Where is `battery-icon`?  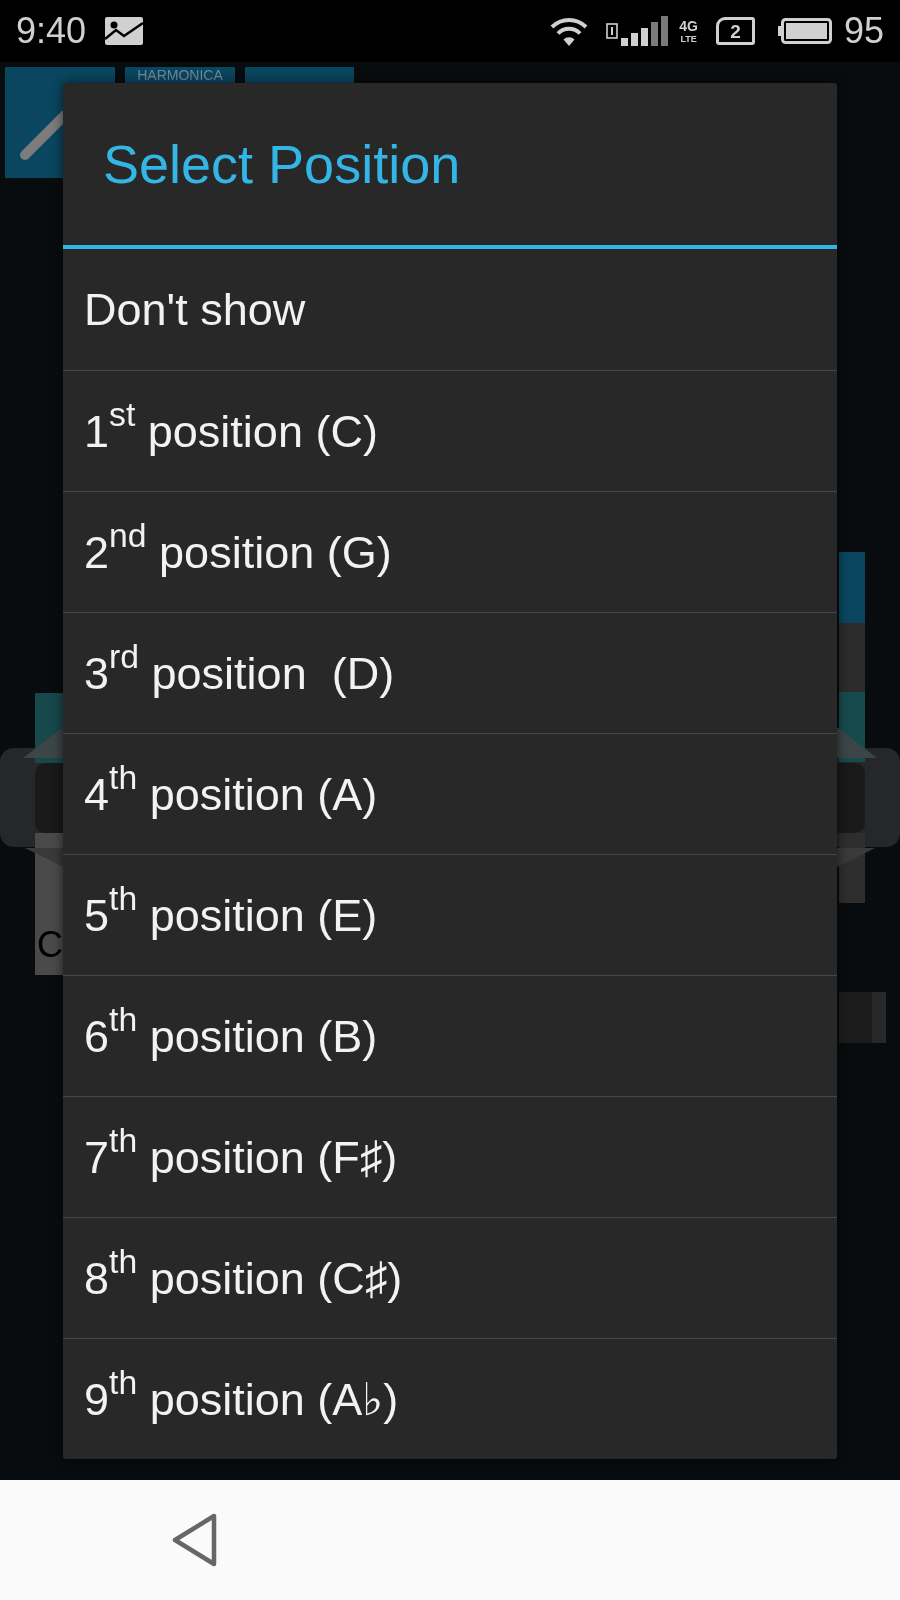 battery-icon is located at coordinates (804, 31).